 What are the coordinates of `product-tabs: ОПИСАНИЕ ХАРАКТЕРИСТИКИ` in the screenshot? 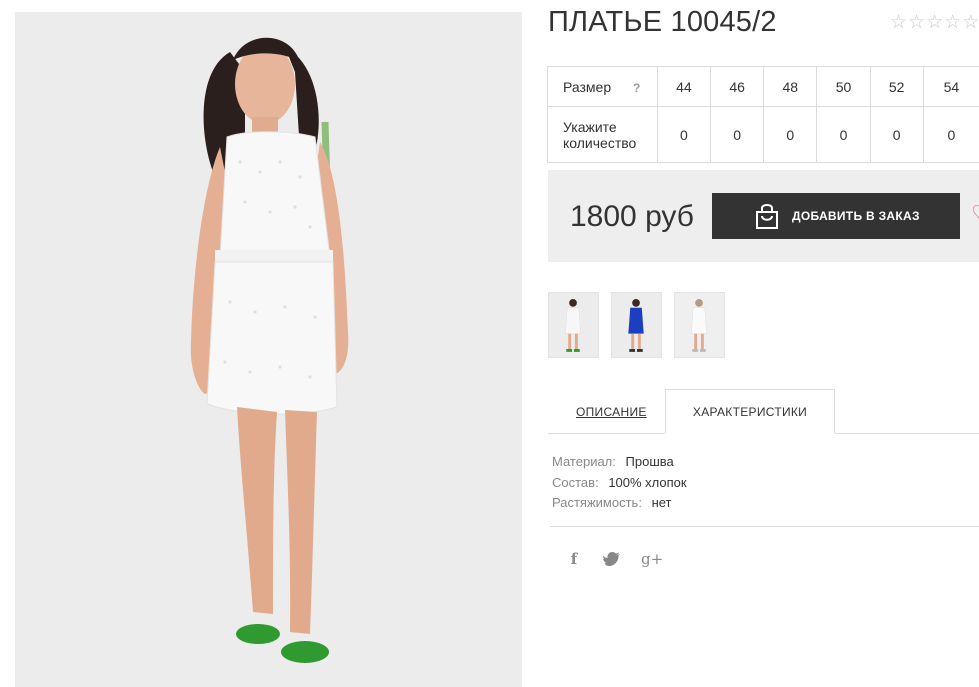 It's located at (763, 411).